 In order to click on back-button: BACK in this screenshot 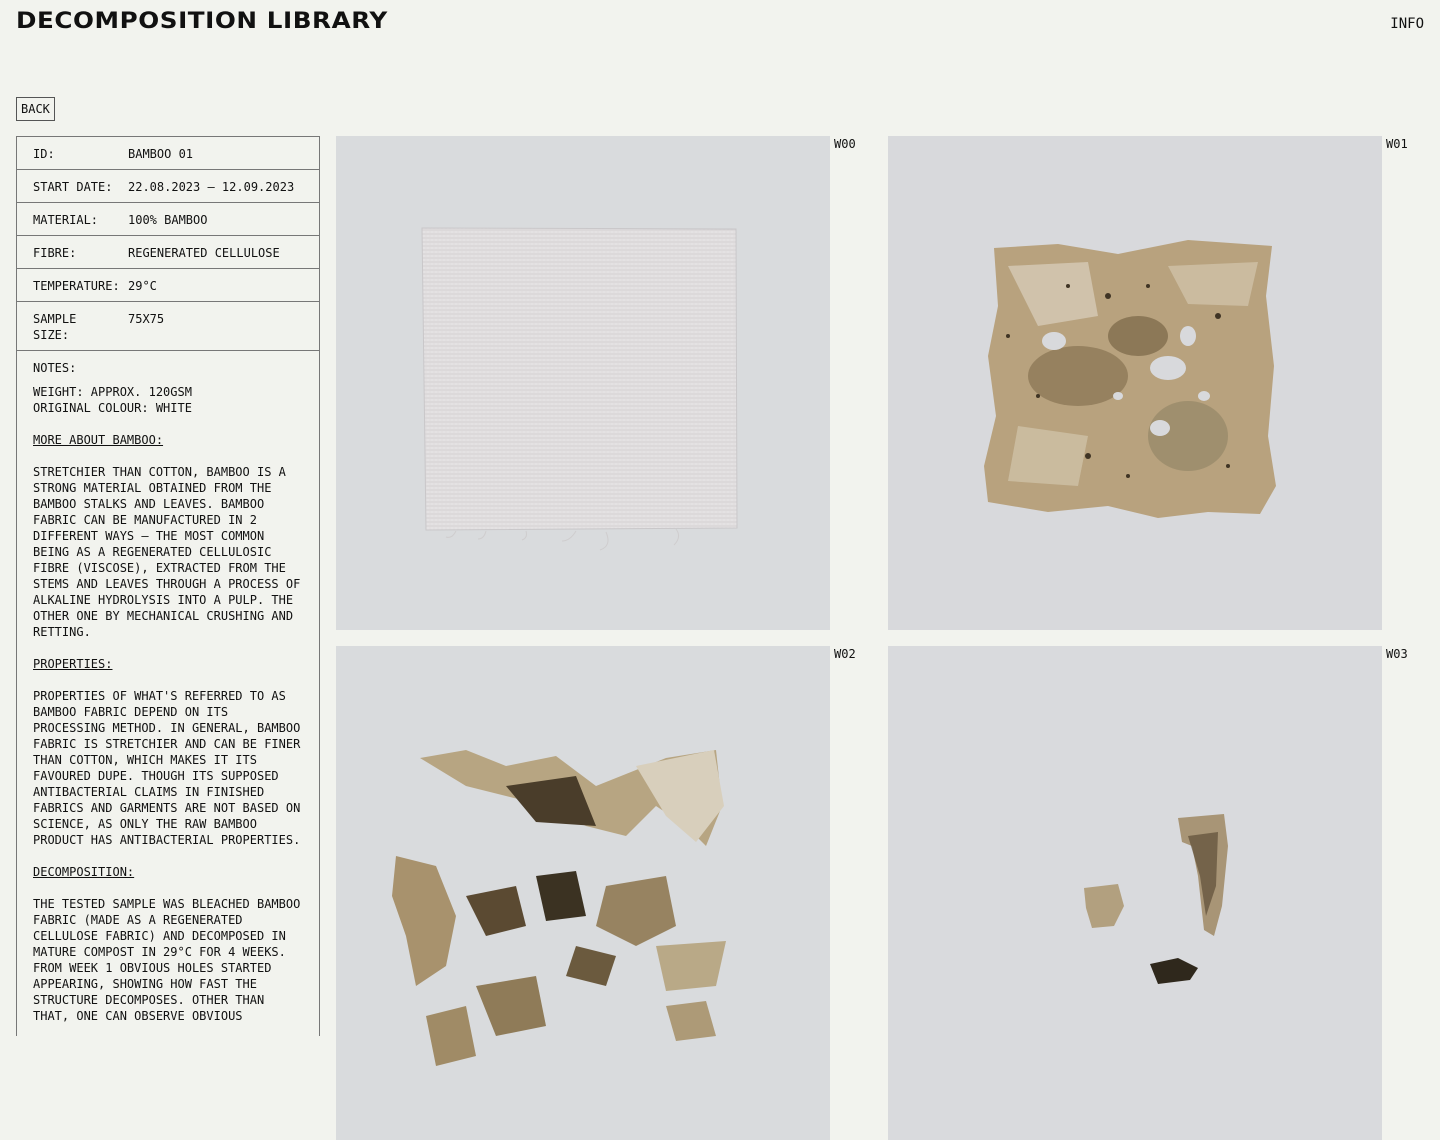, I will do `click(35, 109)`.